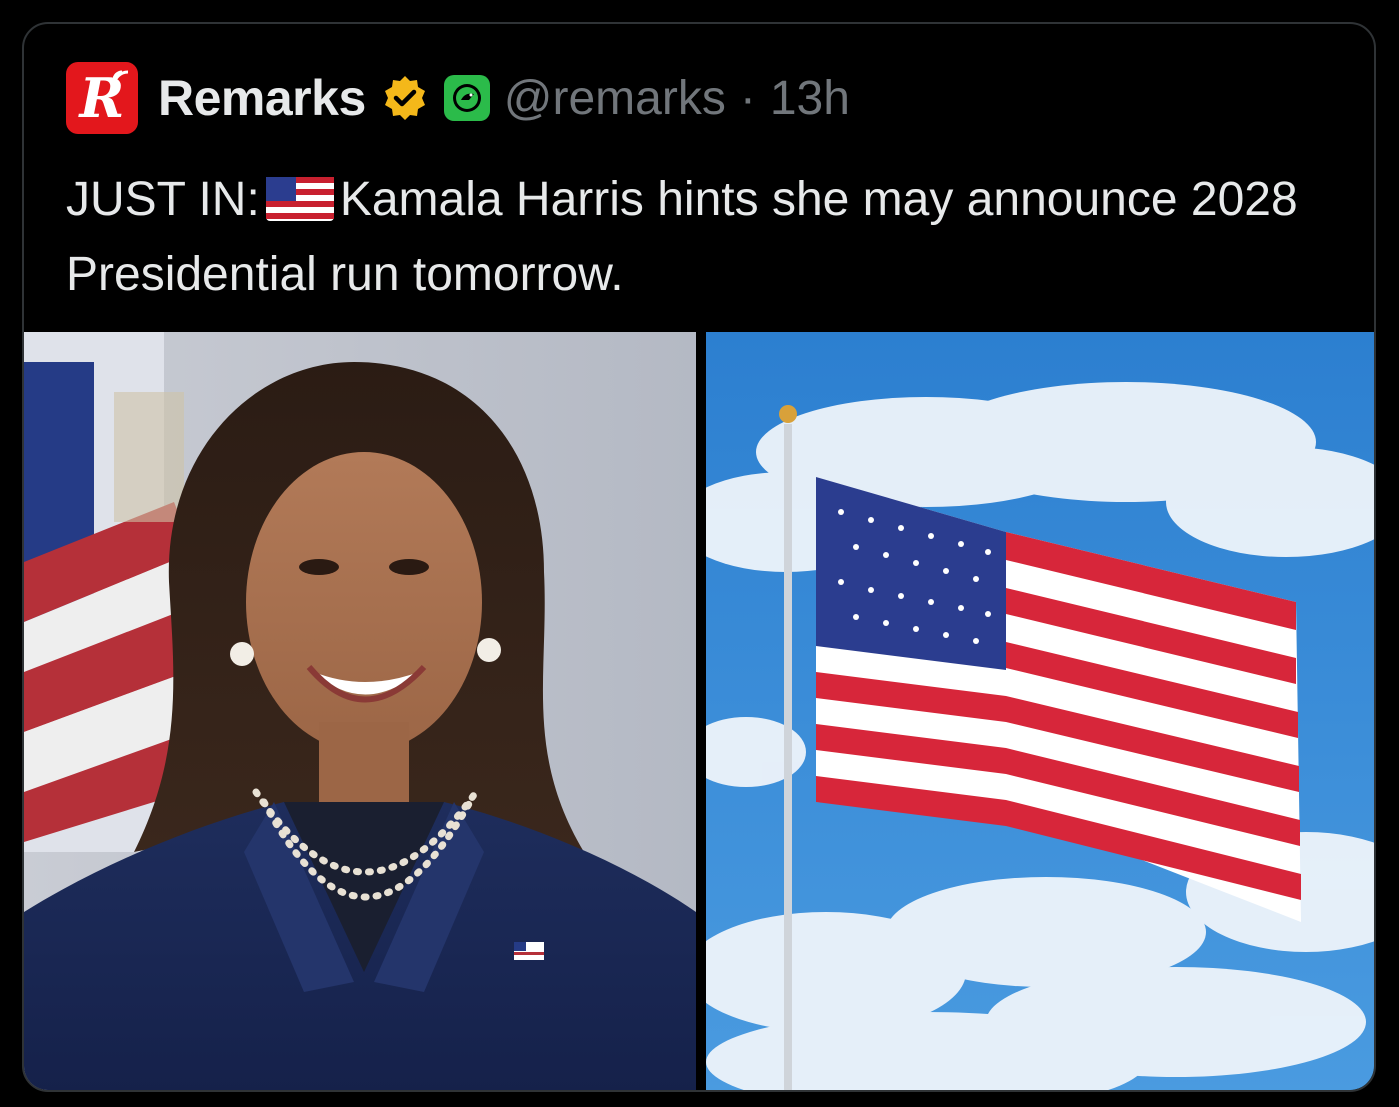 The image size is (1399, 1107). I want to click on verified-badge-icon, so click(404, 98).